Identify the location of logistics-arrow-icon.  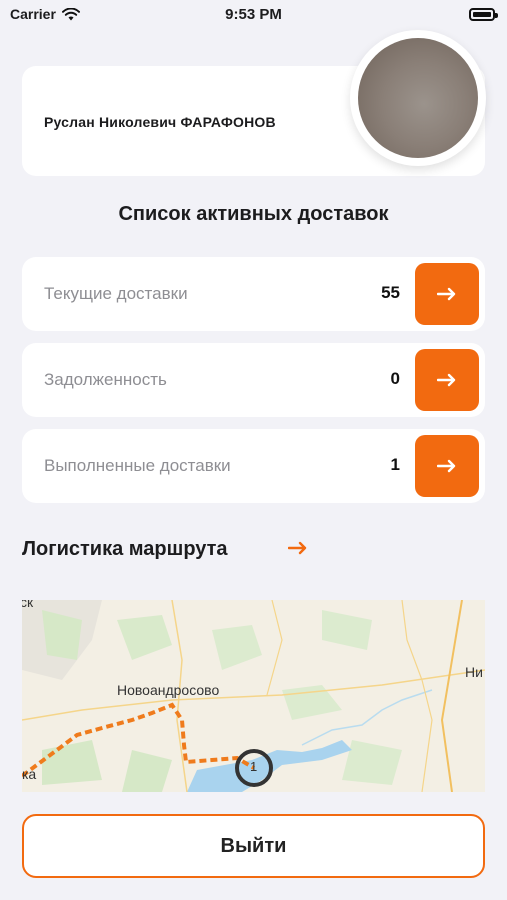
(298, 548).